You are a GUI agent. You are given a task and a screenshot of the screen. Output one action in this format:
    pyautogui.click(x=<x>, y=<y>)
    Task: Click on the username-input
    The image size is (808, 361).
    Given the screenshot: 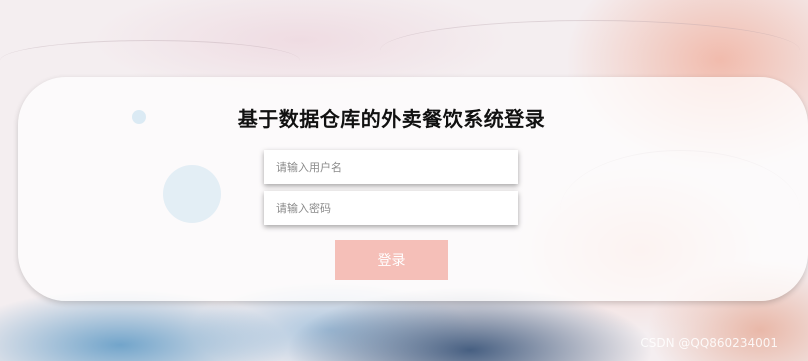 What is the action you would take?
    pyautogui.click(x=391, y=167)
    